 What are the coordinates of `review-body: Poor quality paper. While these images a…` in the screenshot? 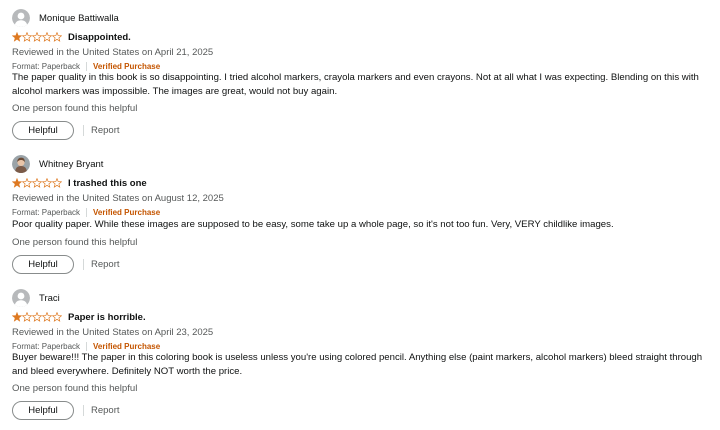 It's located at (313, 224).